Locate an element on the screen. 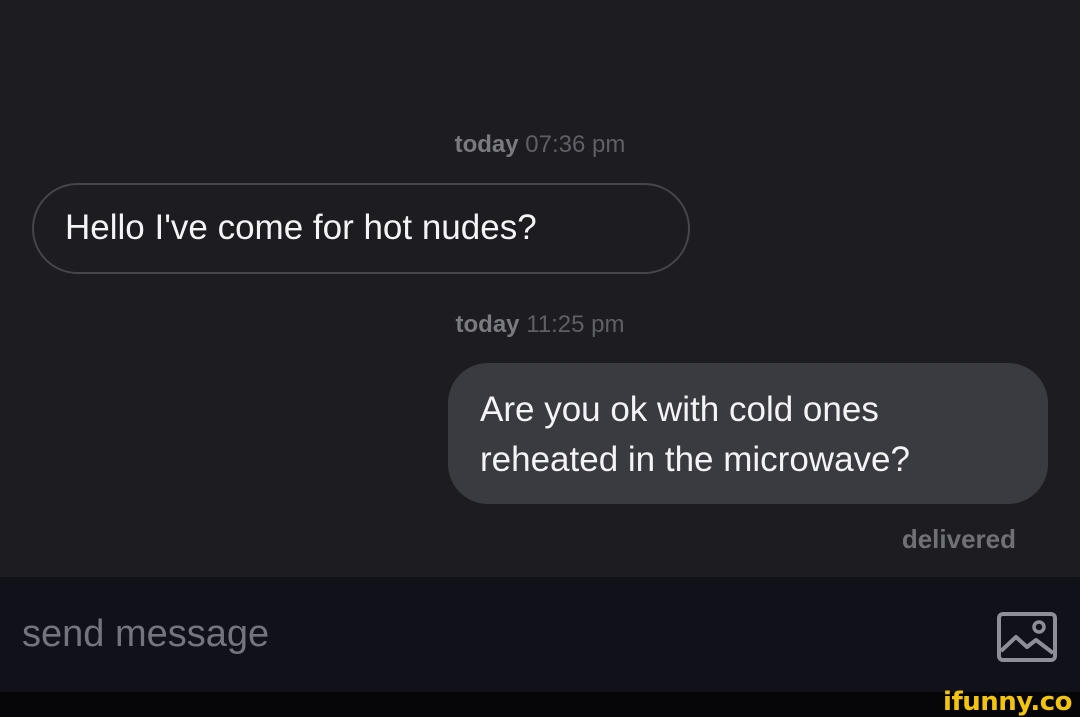  message-timestamp: today 07:36 pm is located at coordinates (540, 145).